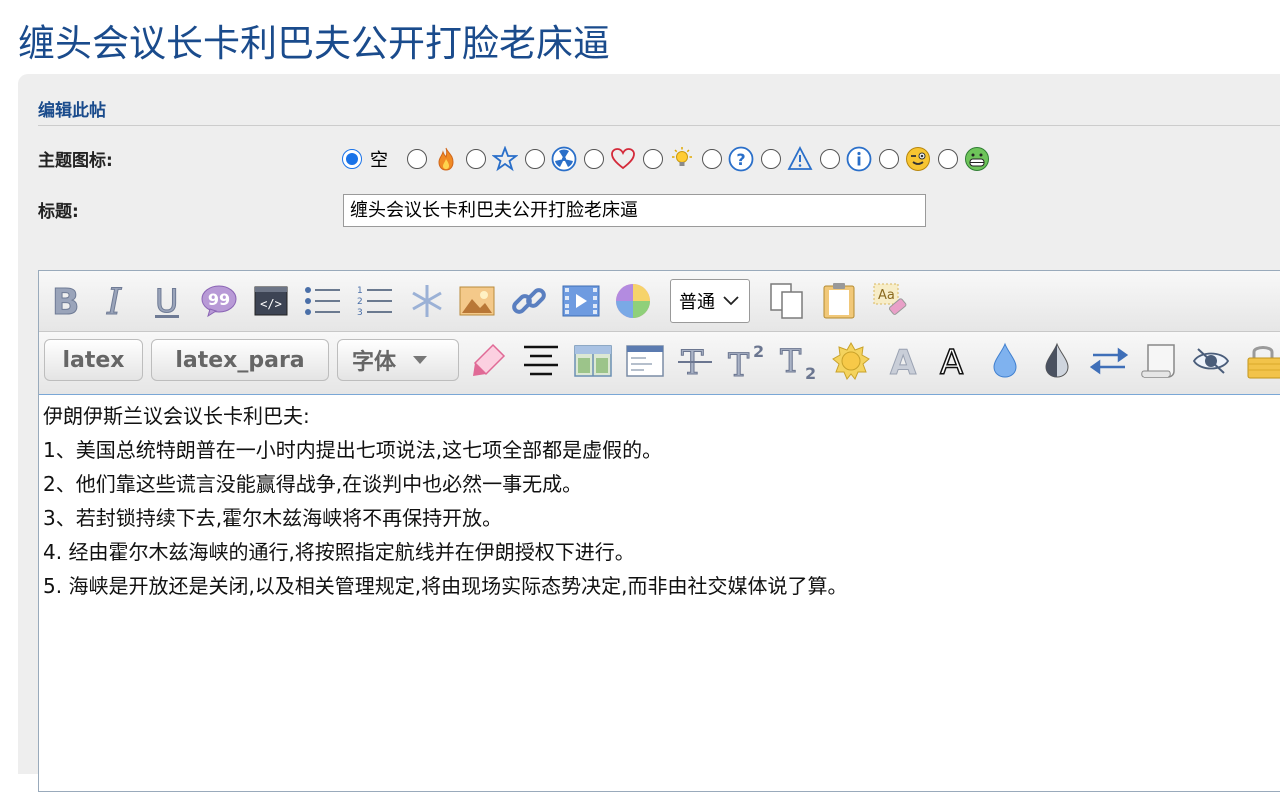  What do you see at coordinates (710, 301) in the screenshot?
I see `font-size-select: 普通` at bounding box center [710, 301].